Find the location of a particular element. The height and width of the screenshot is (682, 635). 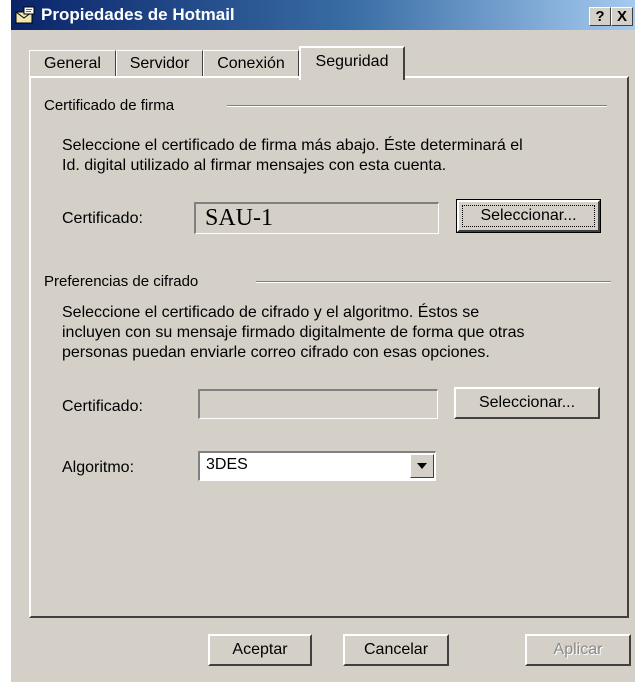

tab-servidor: Servidor is located at coordinates (159, 64).